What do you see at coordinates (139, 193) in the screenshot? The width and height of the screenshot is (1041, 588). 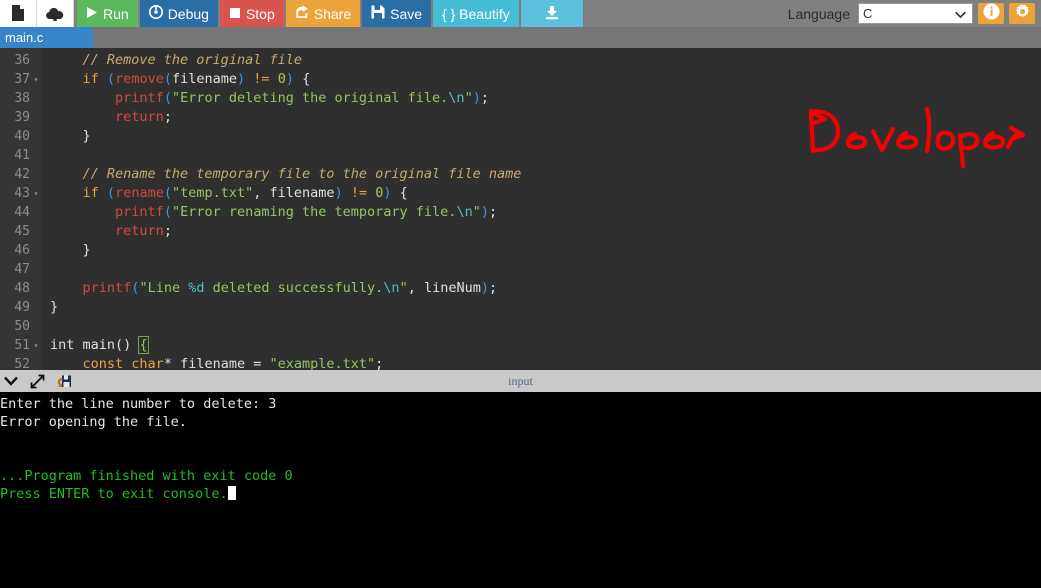 I see `code-token: rename` at bounding box center [139, 193].